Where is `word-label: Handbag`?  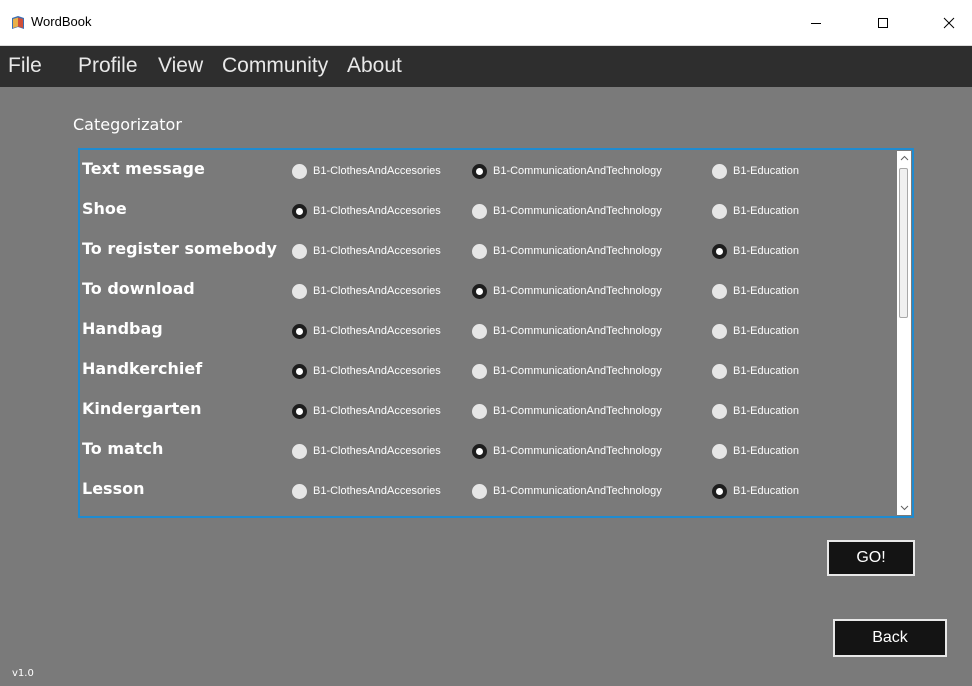 word-label: Handbag is located at coordinates (122, 328).